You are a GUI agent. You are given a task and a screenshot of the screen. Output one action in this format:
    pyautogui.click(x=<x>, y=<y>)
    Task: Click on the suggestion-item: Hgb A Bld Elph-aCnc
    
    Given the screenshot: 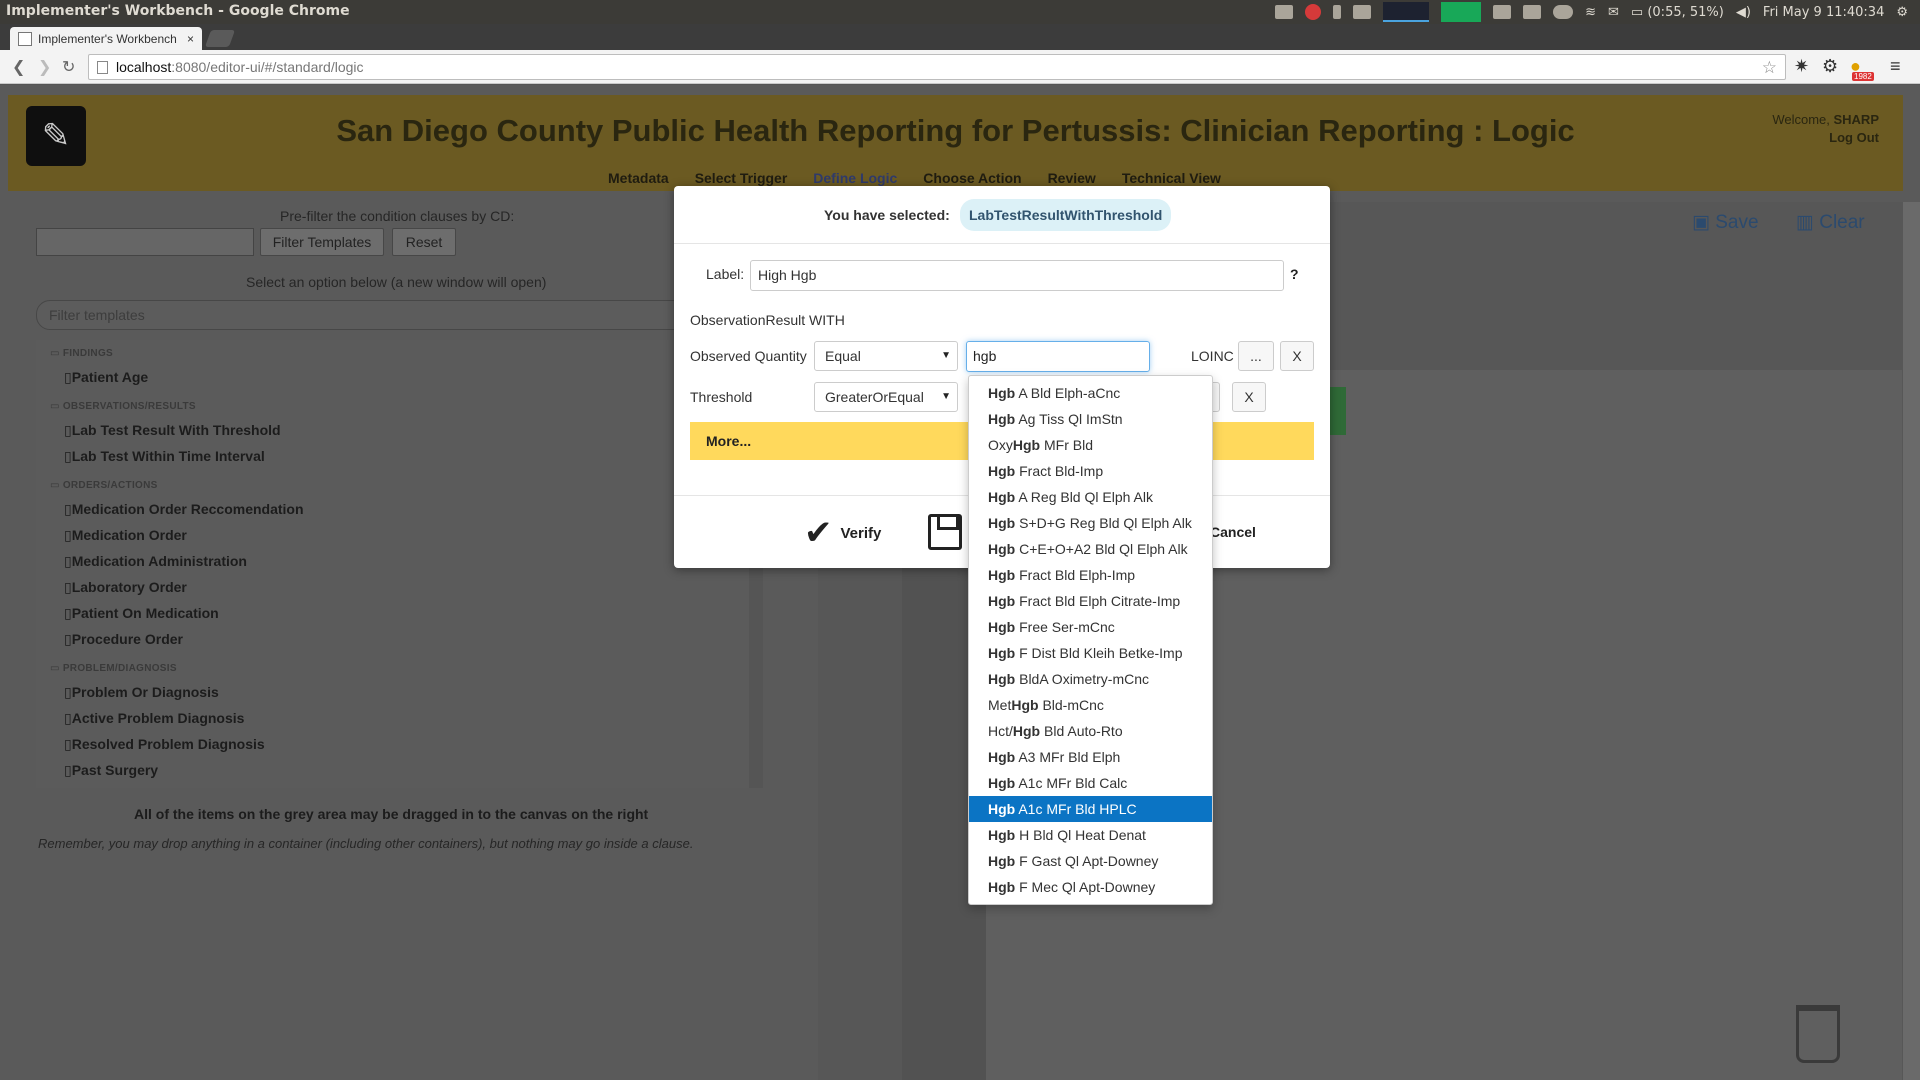 What is the action you would take?
    pyautogui.click(x=1090, y=393)
    